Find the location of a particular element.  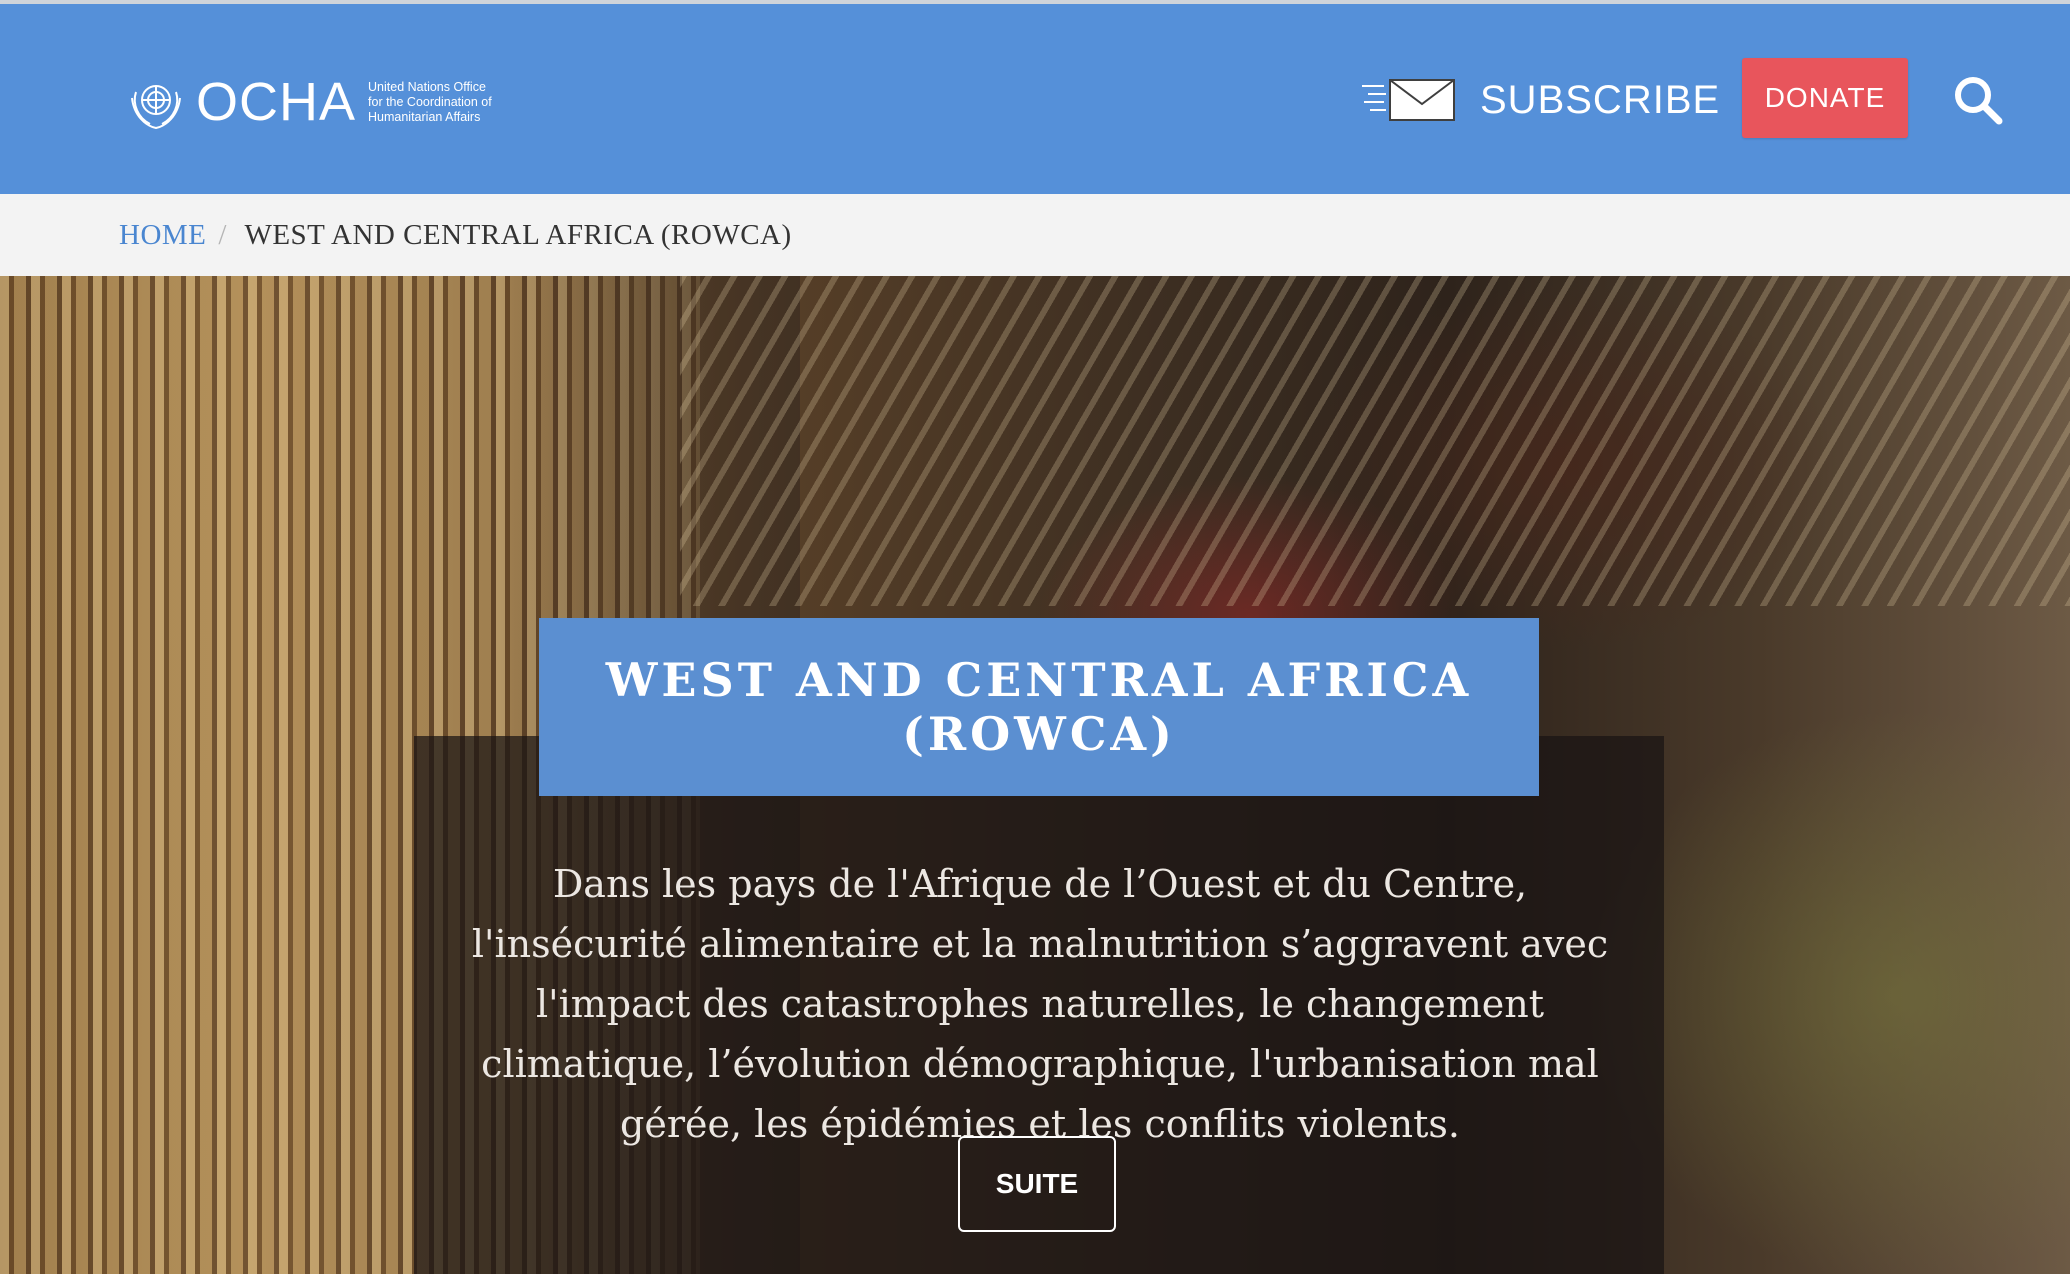

logo-subtitle-line: Humanitarian Affairs is located at coordinates (424, 116).